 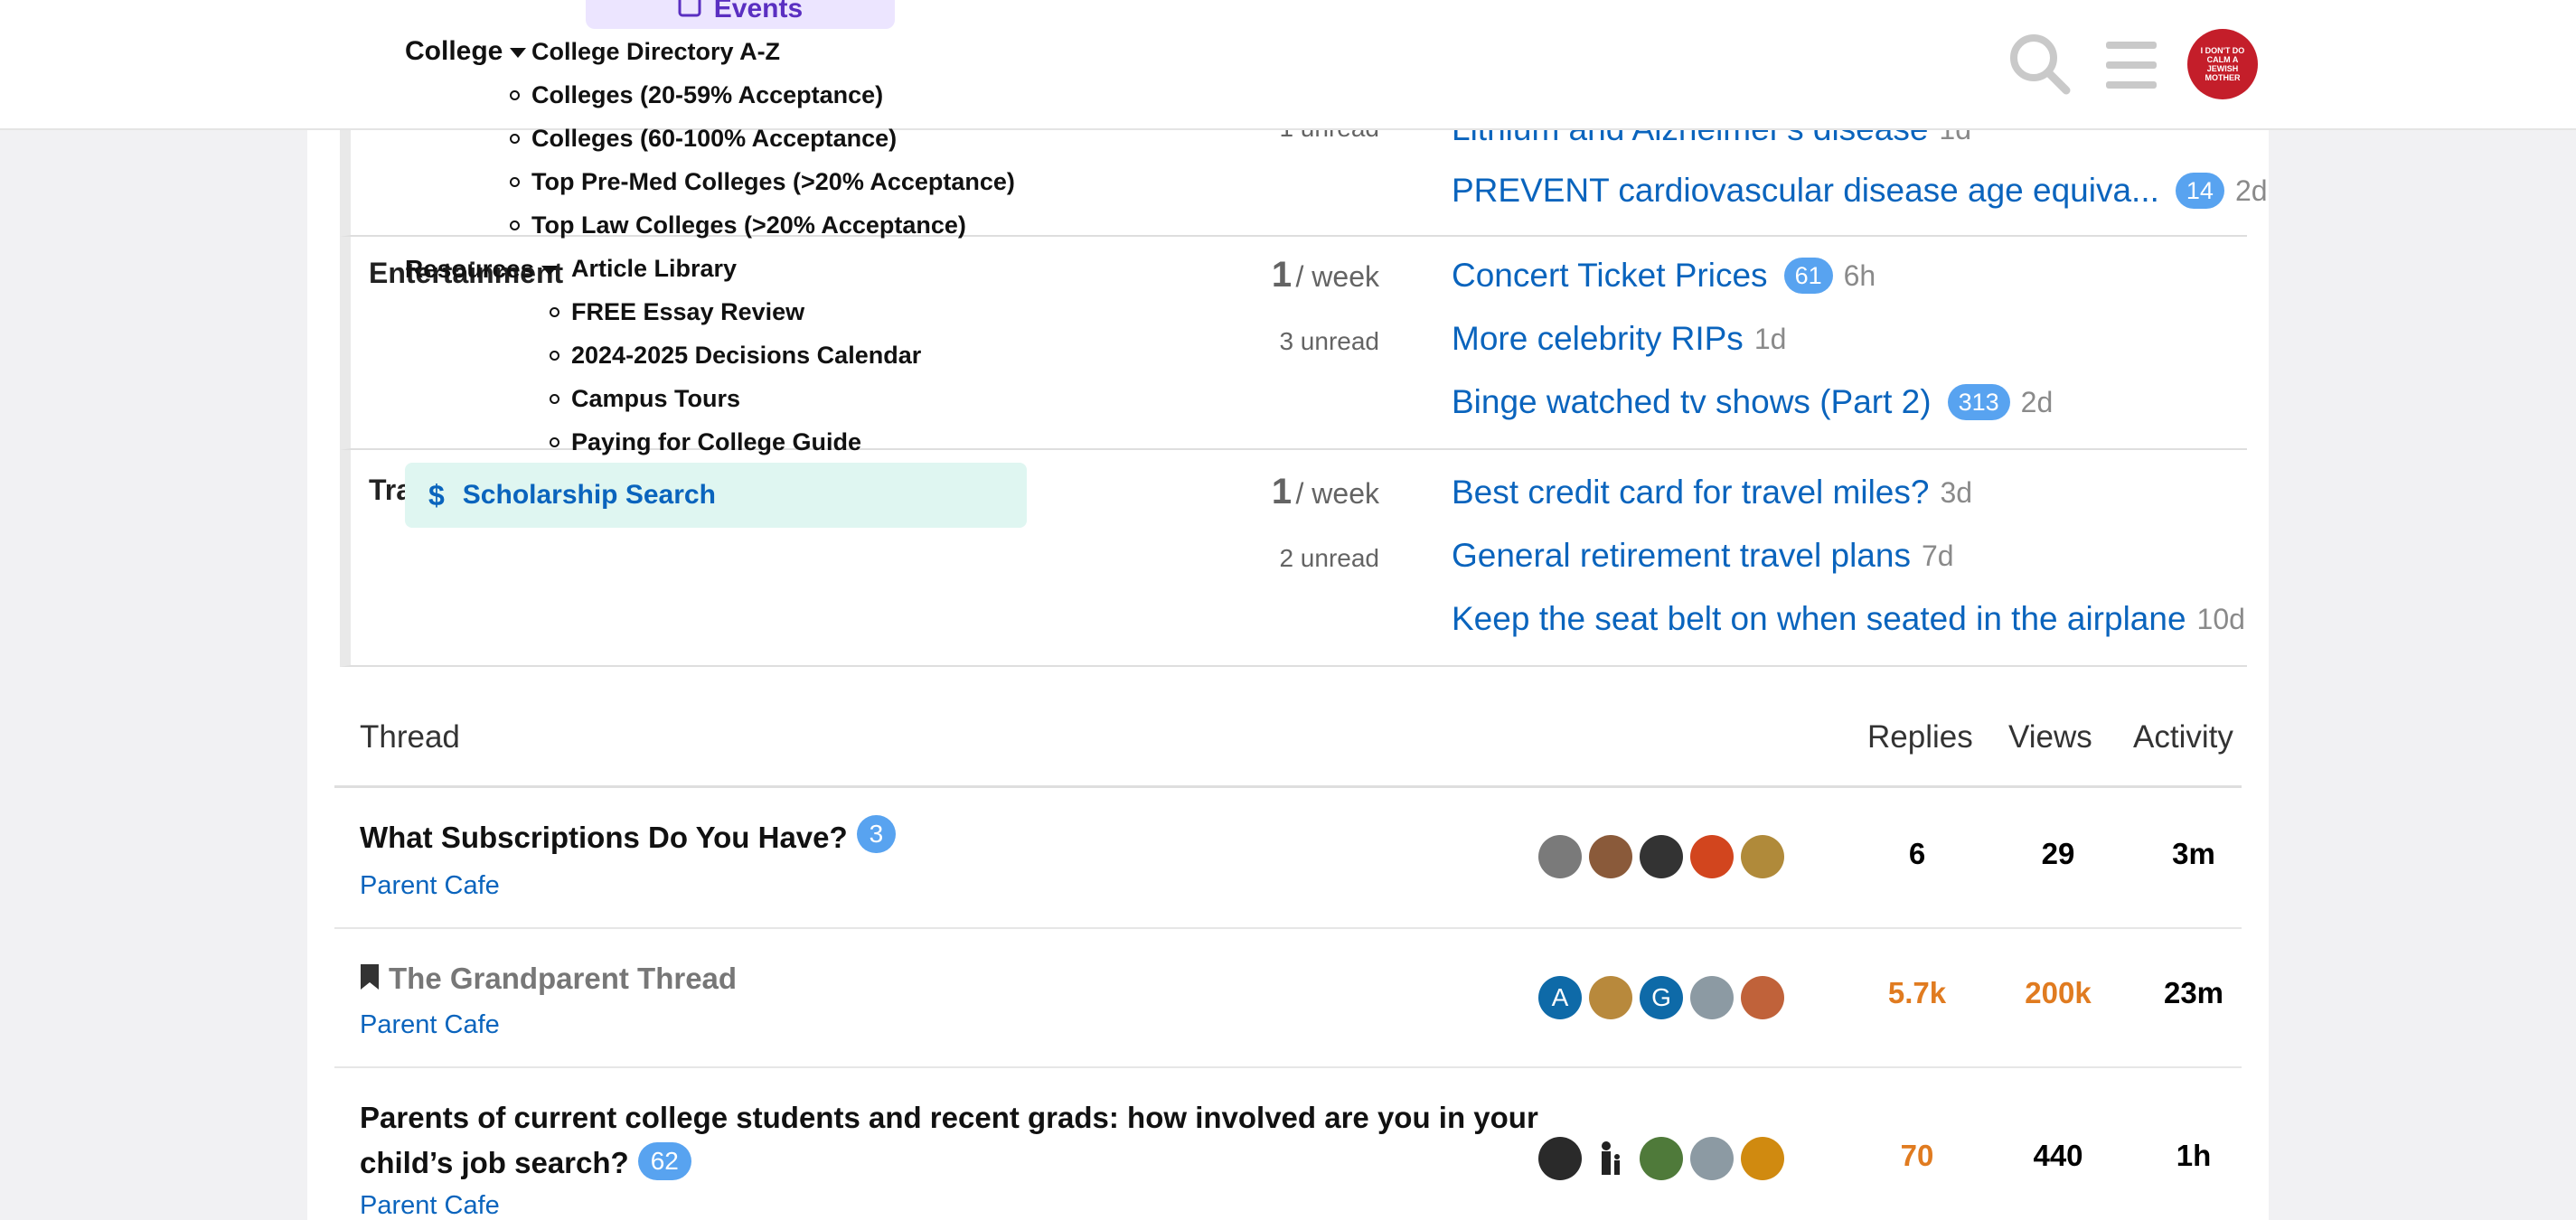 I want to click on menu-item-decisions-calendar: 2024-2025 Decisions Calendar, so click(x=746, y=356).